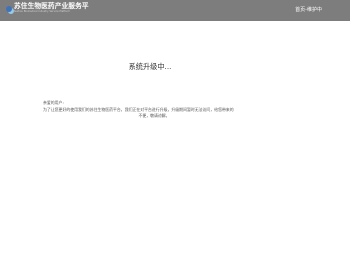 The image size is (350, 263). Describe the element at coordinates (314, 10) in the screenshot. I see `current-page-label: 维护中` at that location.